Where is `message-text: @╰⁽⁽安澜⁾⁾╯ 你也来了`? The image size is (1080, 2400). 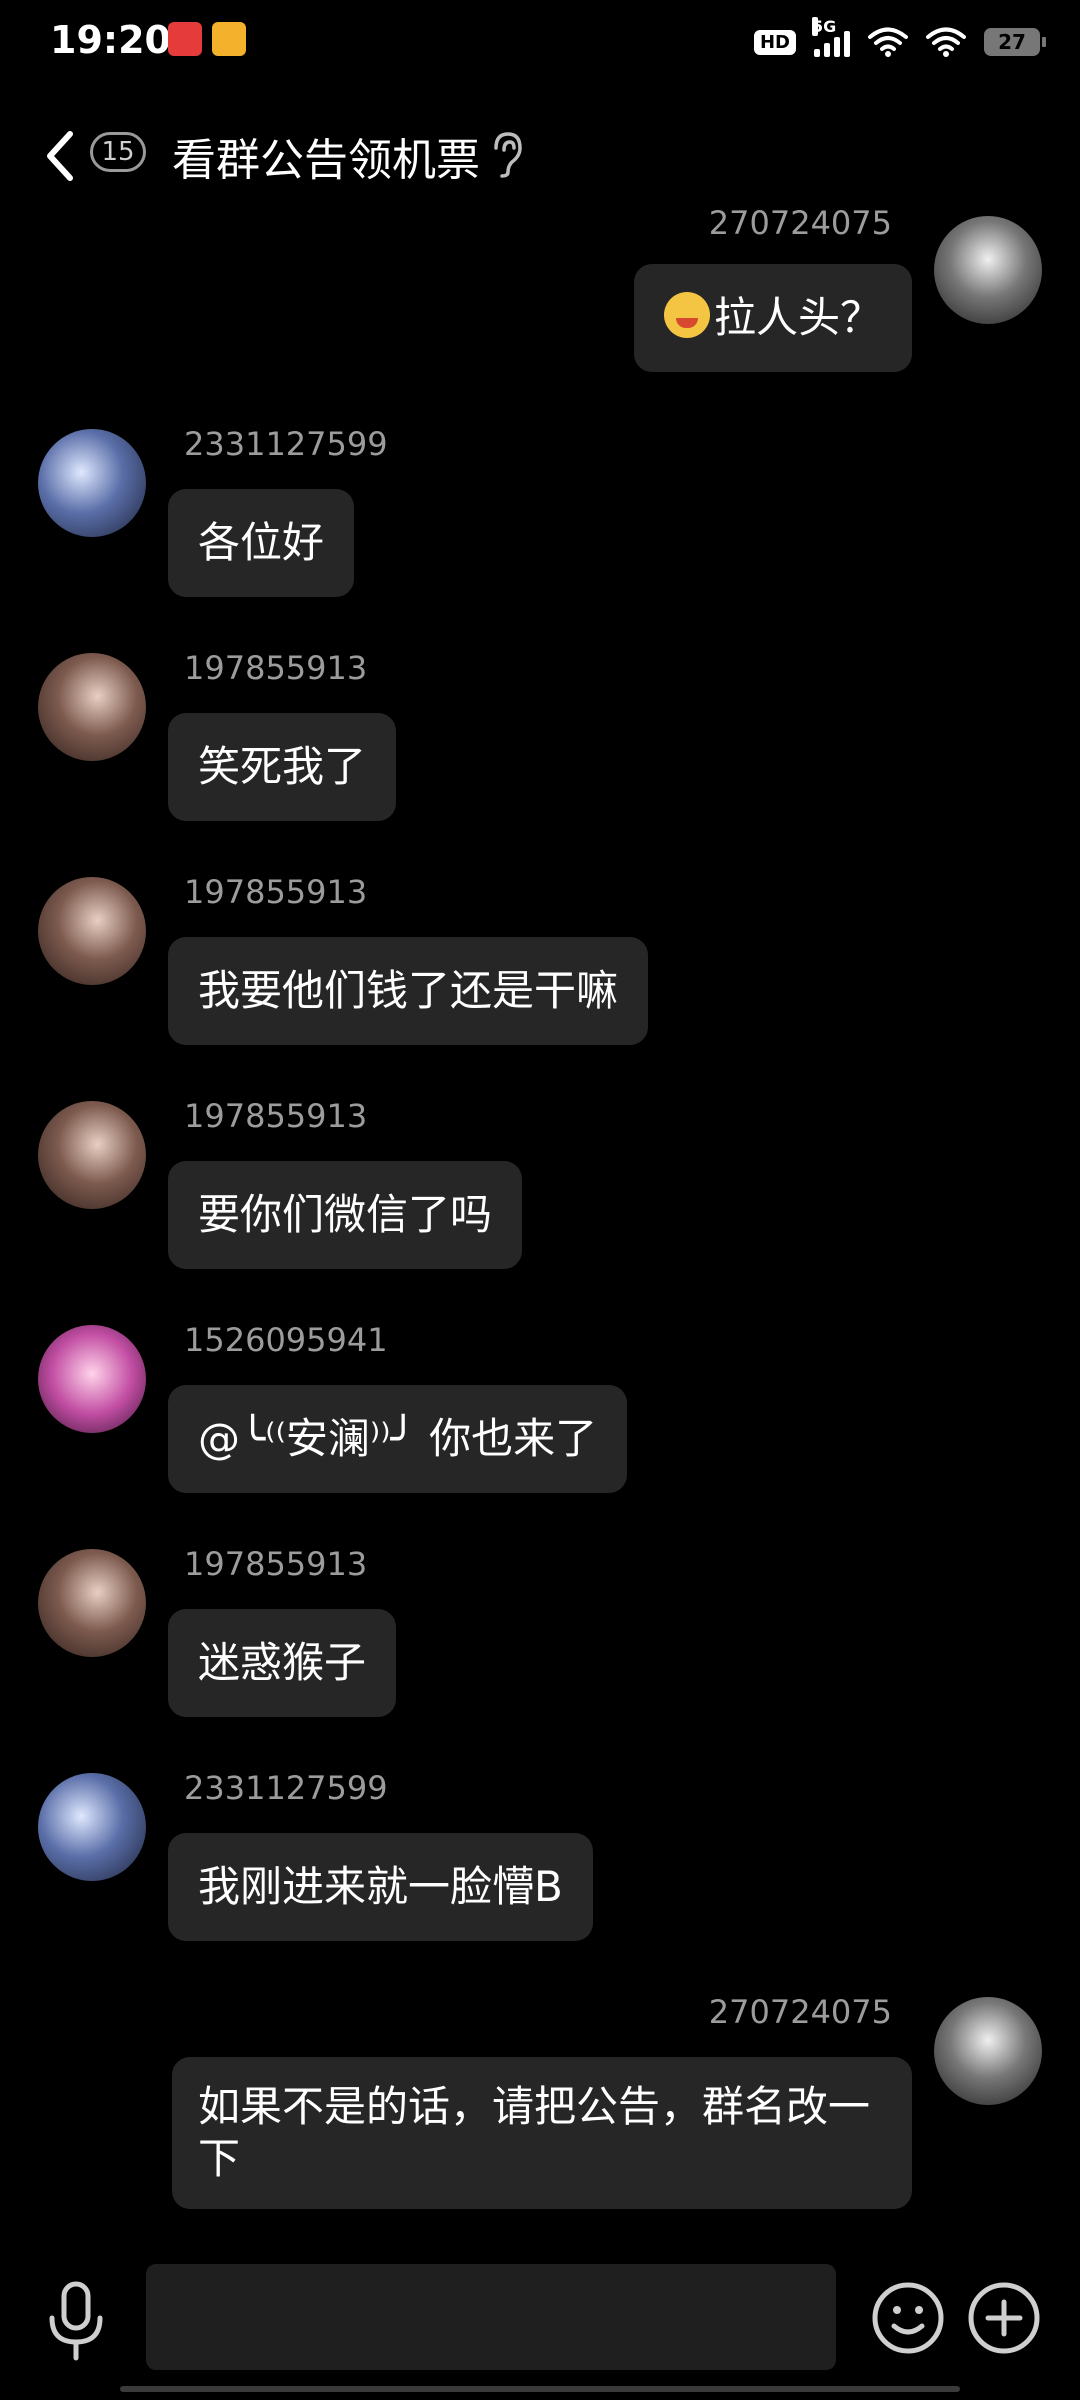
message-text: @╰⁽⁽安澜⁾⁾╯ 你也来了 is located at coordinates (398, 1438).